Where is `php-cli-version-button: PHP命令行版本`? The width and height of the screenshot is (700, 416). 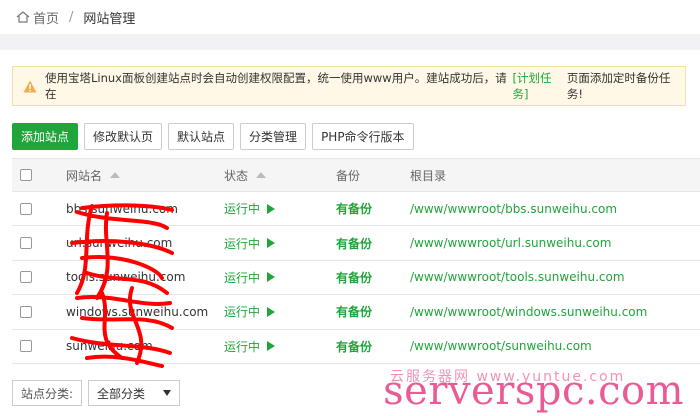
php-cli-version-button: PHP命令行版本 is located at coordinates (363, 136).